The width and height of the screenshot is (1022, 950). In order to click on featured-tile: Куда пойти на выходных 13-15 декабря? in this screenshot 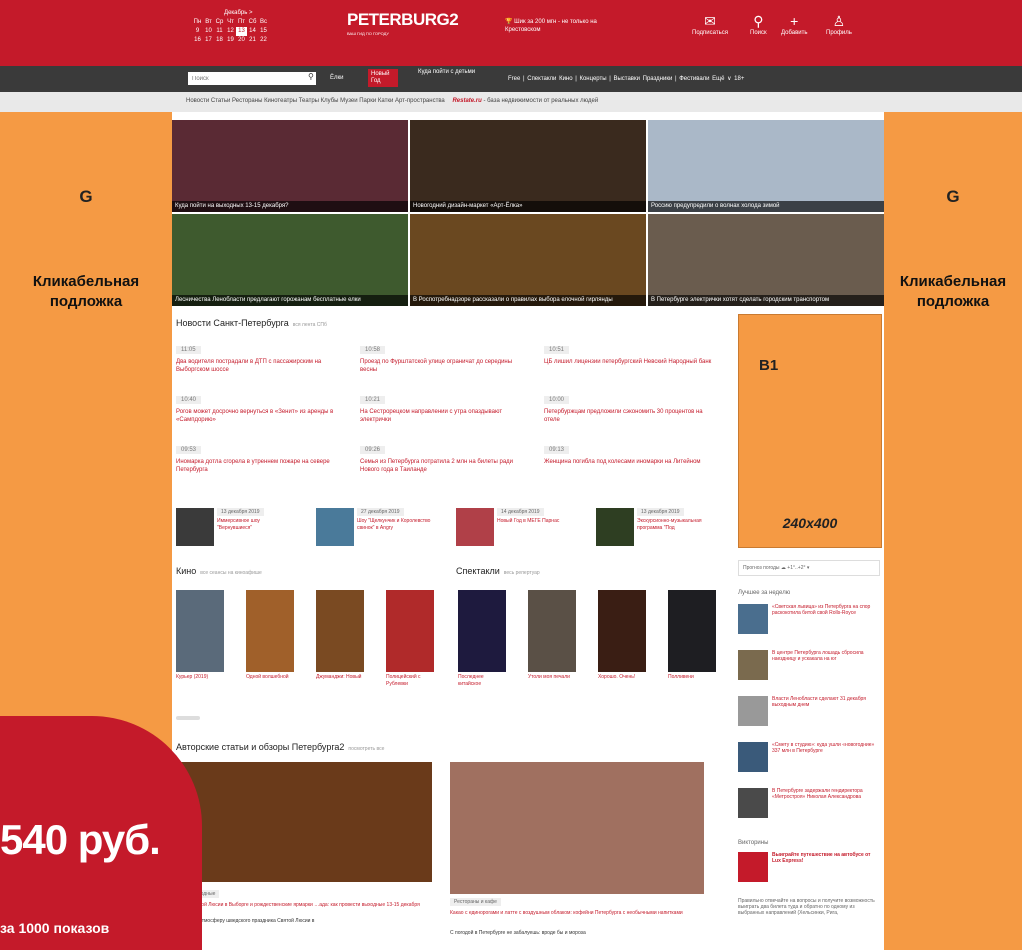, I will do `click(290, 166)`.